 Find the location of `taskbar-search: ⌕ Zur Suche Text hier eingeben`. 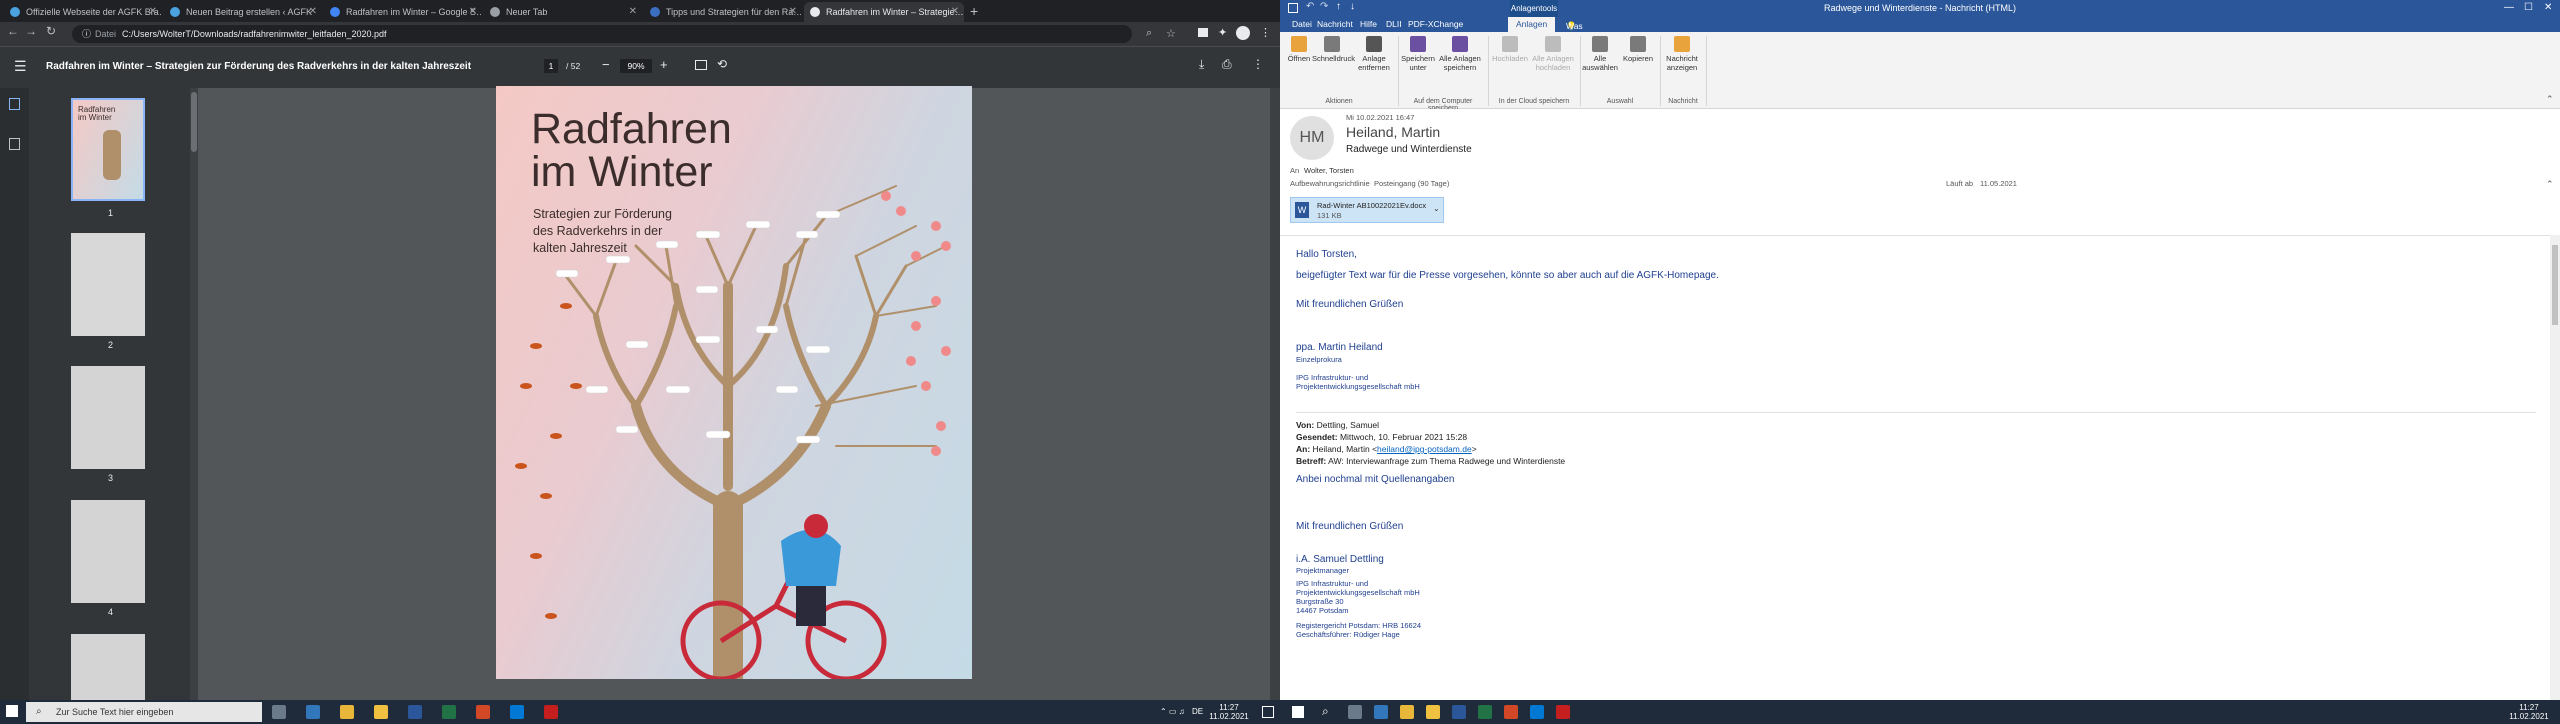

taskbar-search: ⌕ Zur Suche Text hier eingeben is located at coordinates (144, 712).